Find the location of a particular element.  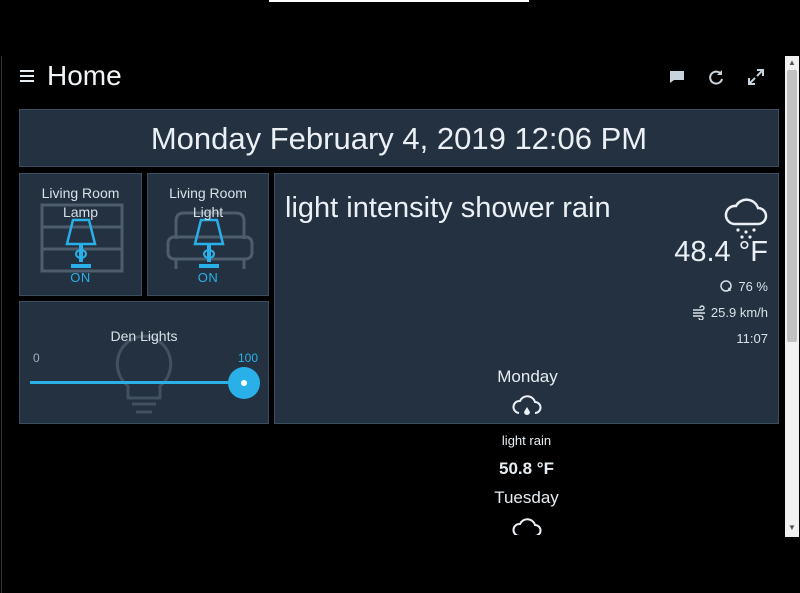

scroll-down-arrow: ▼ is located at coordinates (792, 528).